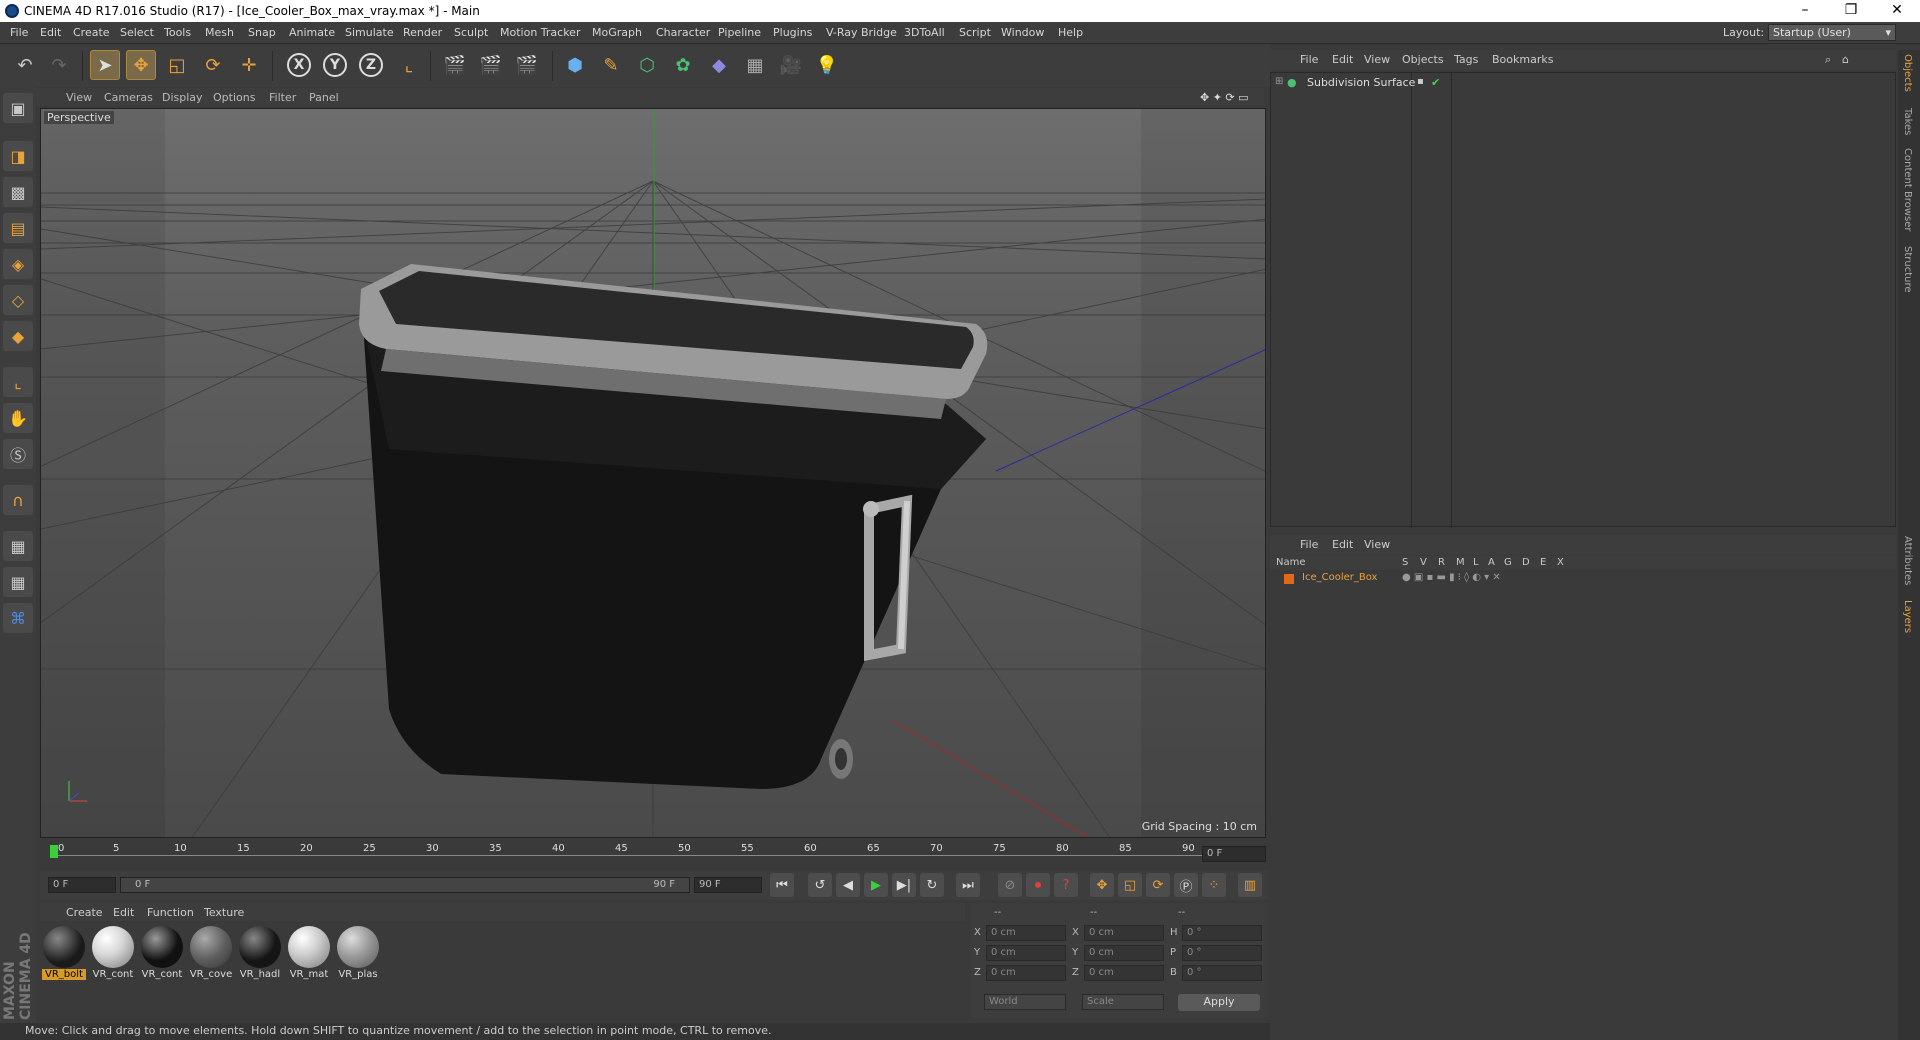 This screenshot has width=1920, height=1040. Describe the element at coordinates (299, 65) in the screenshot. I see `x-axis-lock-button: X` at that location.